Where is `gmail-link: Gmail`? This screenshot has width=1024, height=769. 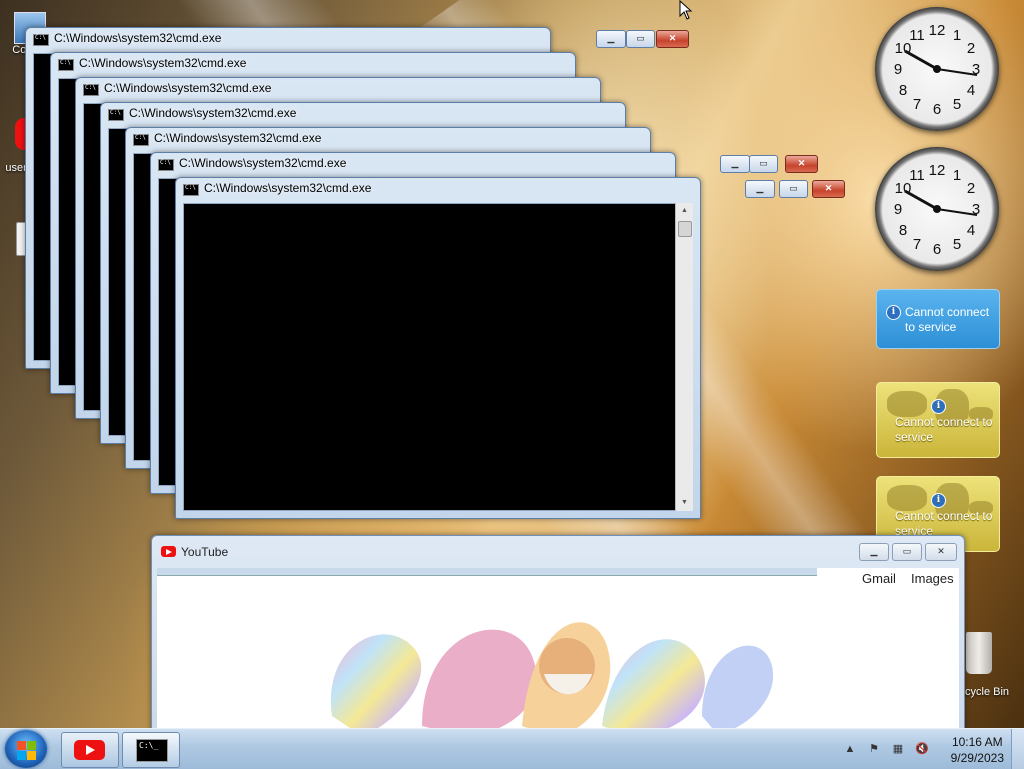 gmail-link: Gmail is located at coordinates (879, 578).